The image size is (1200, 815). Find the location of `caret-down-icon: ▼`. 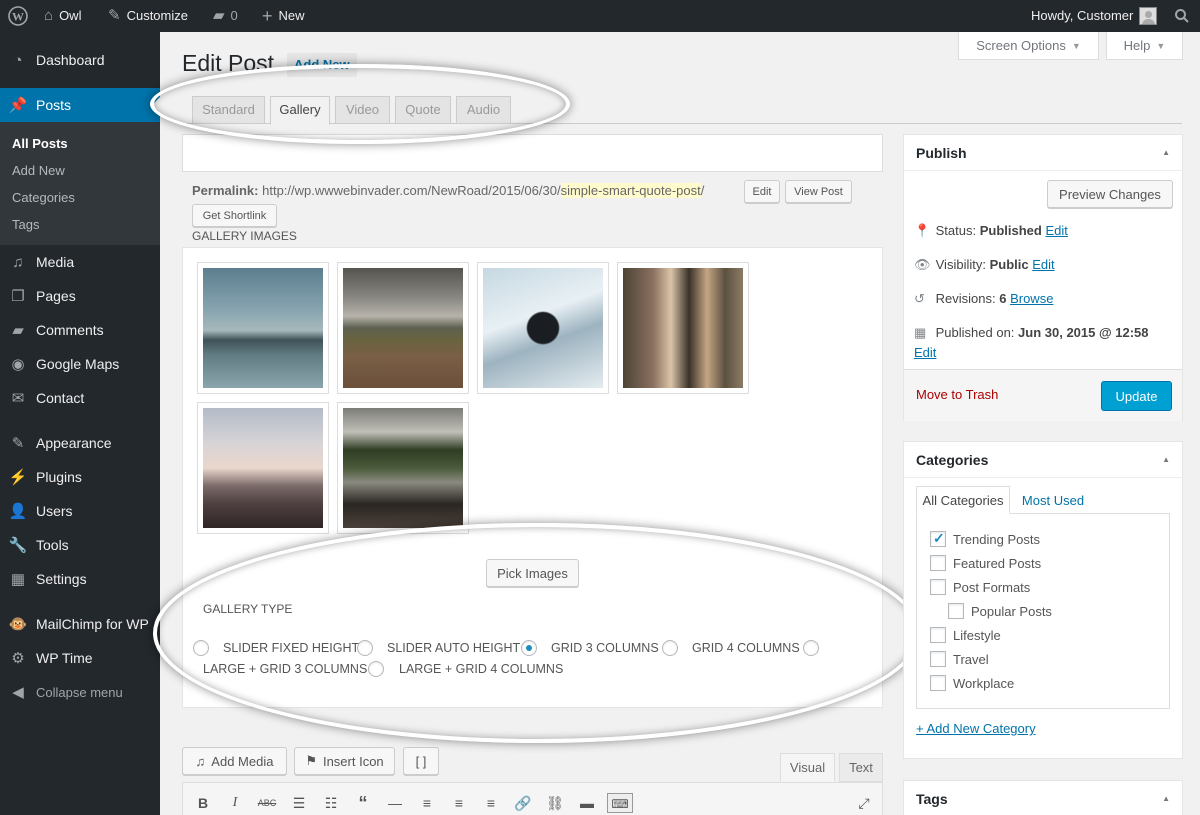

caret-down-icon: ▼ is located at coordinates (1076, 45).